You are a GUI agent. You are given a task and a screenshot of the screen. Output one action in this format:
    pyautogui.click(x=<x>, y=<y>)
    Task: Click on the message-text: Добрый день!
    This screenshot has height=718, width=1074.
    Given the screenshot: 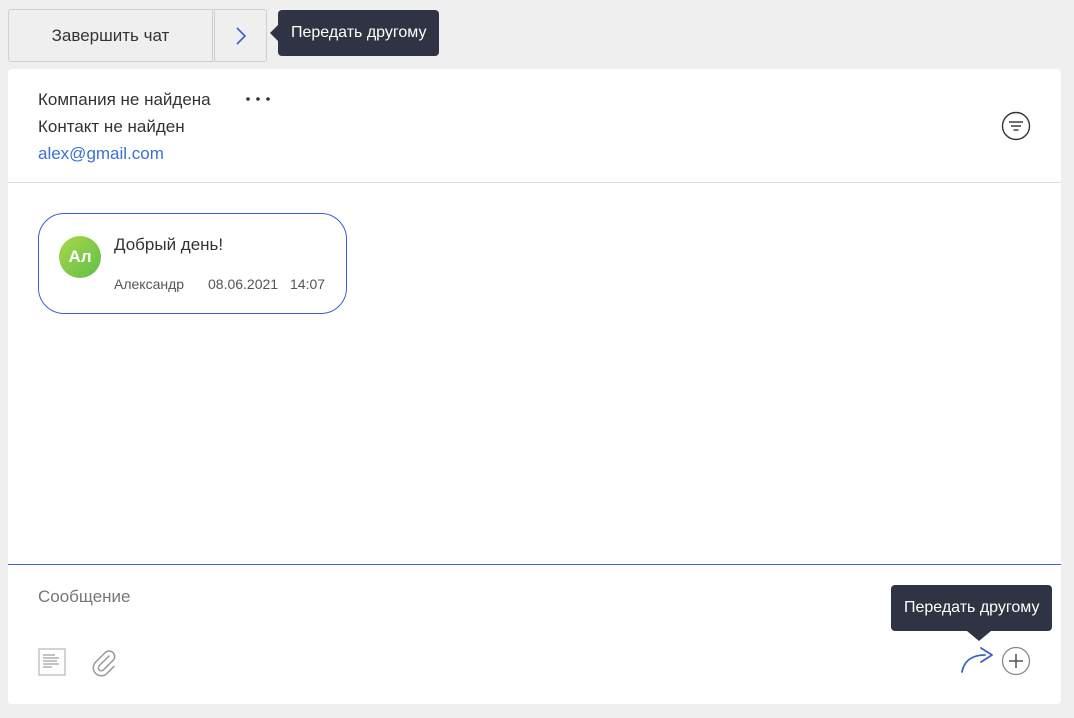 What is the action you would take?
    pyautogui.click(x=169, y=244)
    